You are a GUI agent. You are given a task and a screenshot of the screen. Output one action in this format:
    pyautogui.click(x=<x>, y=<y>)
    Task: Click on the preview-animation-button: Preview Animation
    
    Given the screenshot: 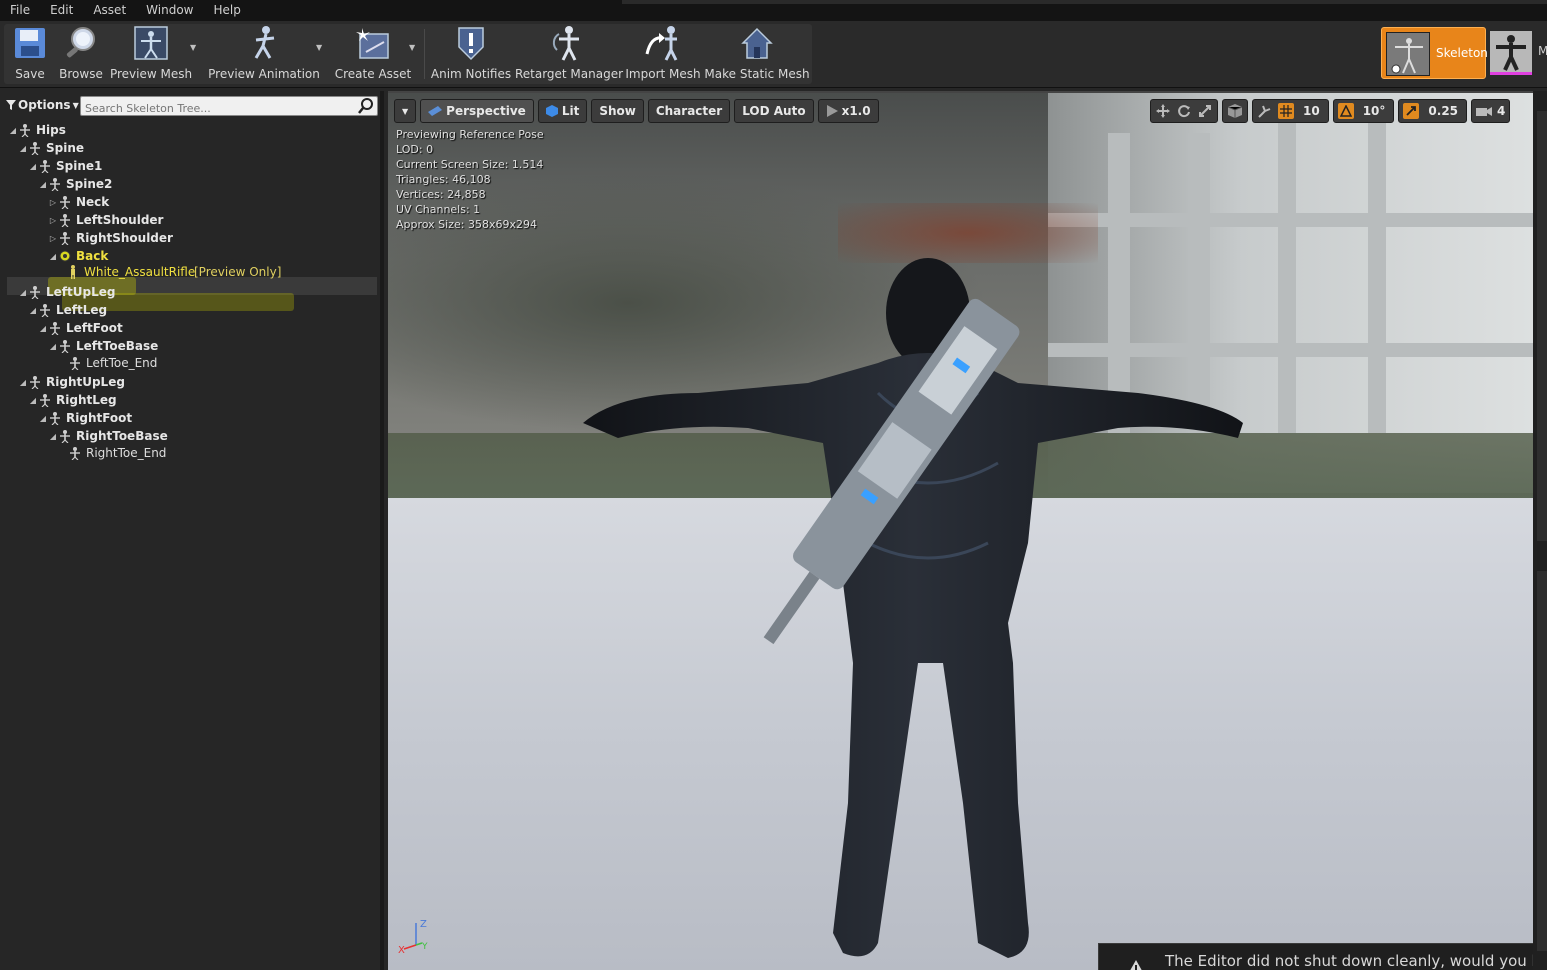 What is the action you would take?
    pyautogui.click(x=264, y=52)
    